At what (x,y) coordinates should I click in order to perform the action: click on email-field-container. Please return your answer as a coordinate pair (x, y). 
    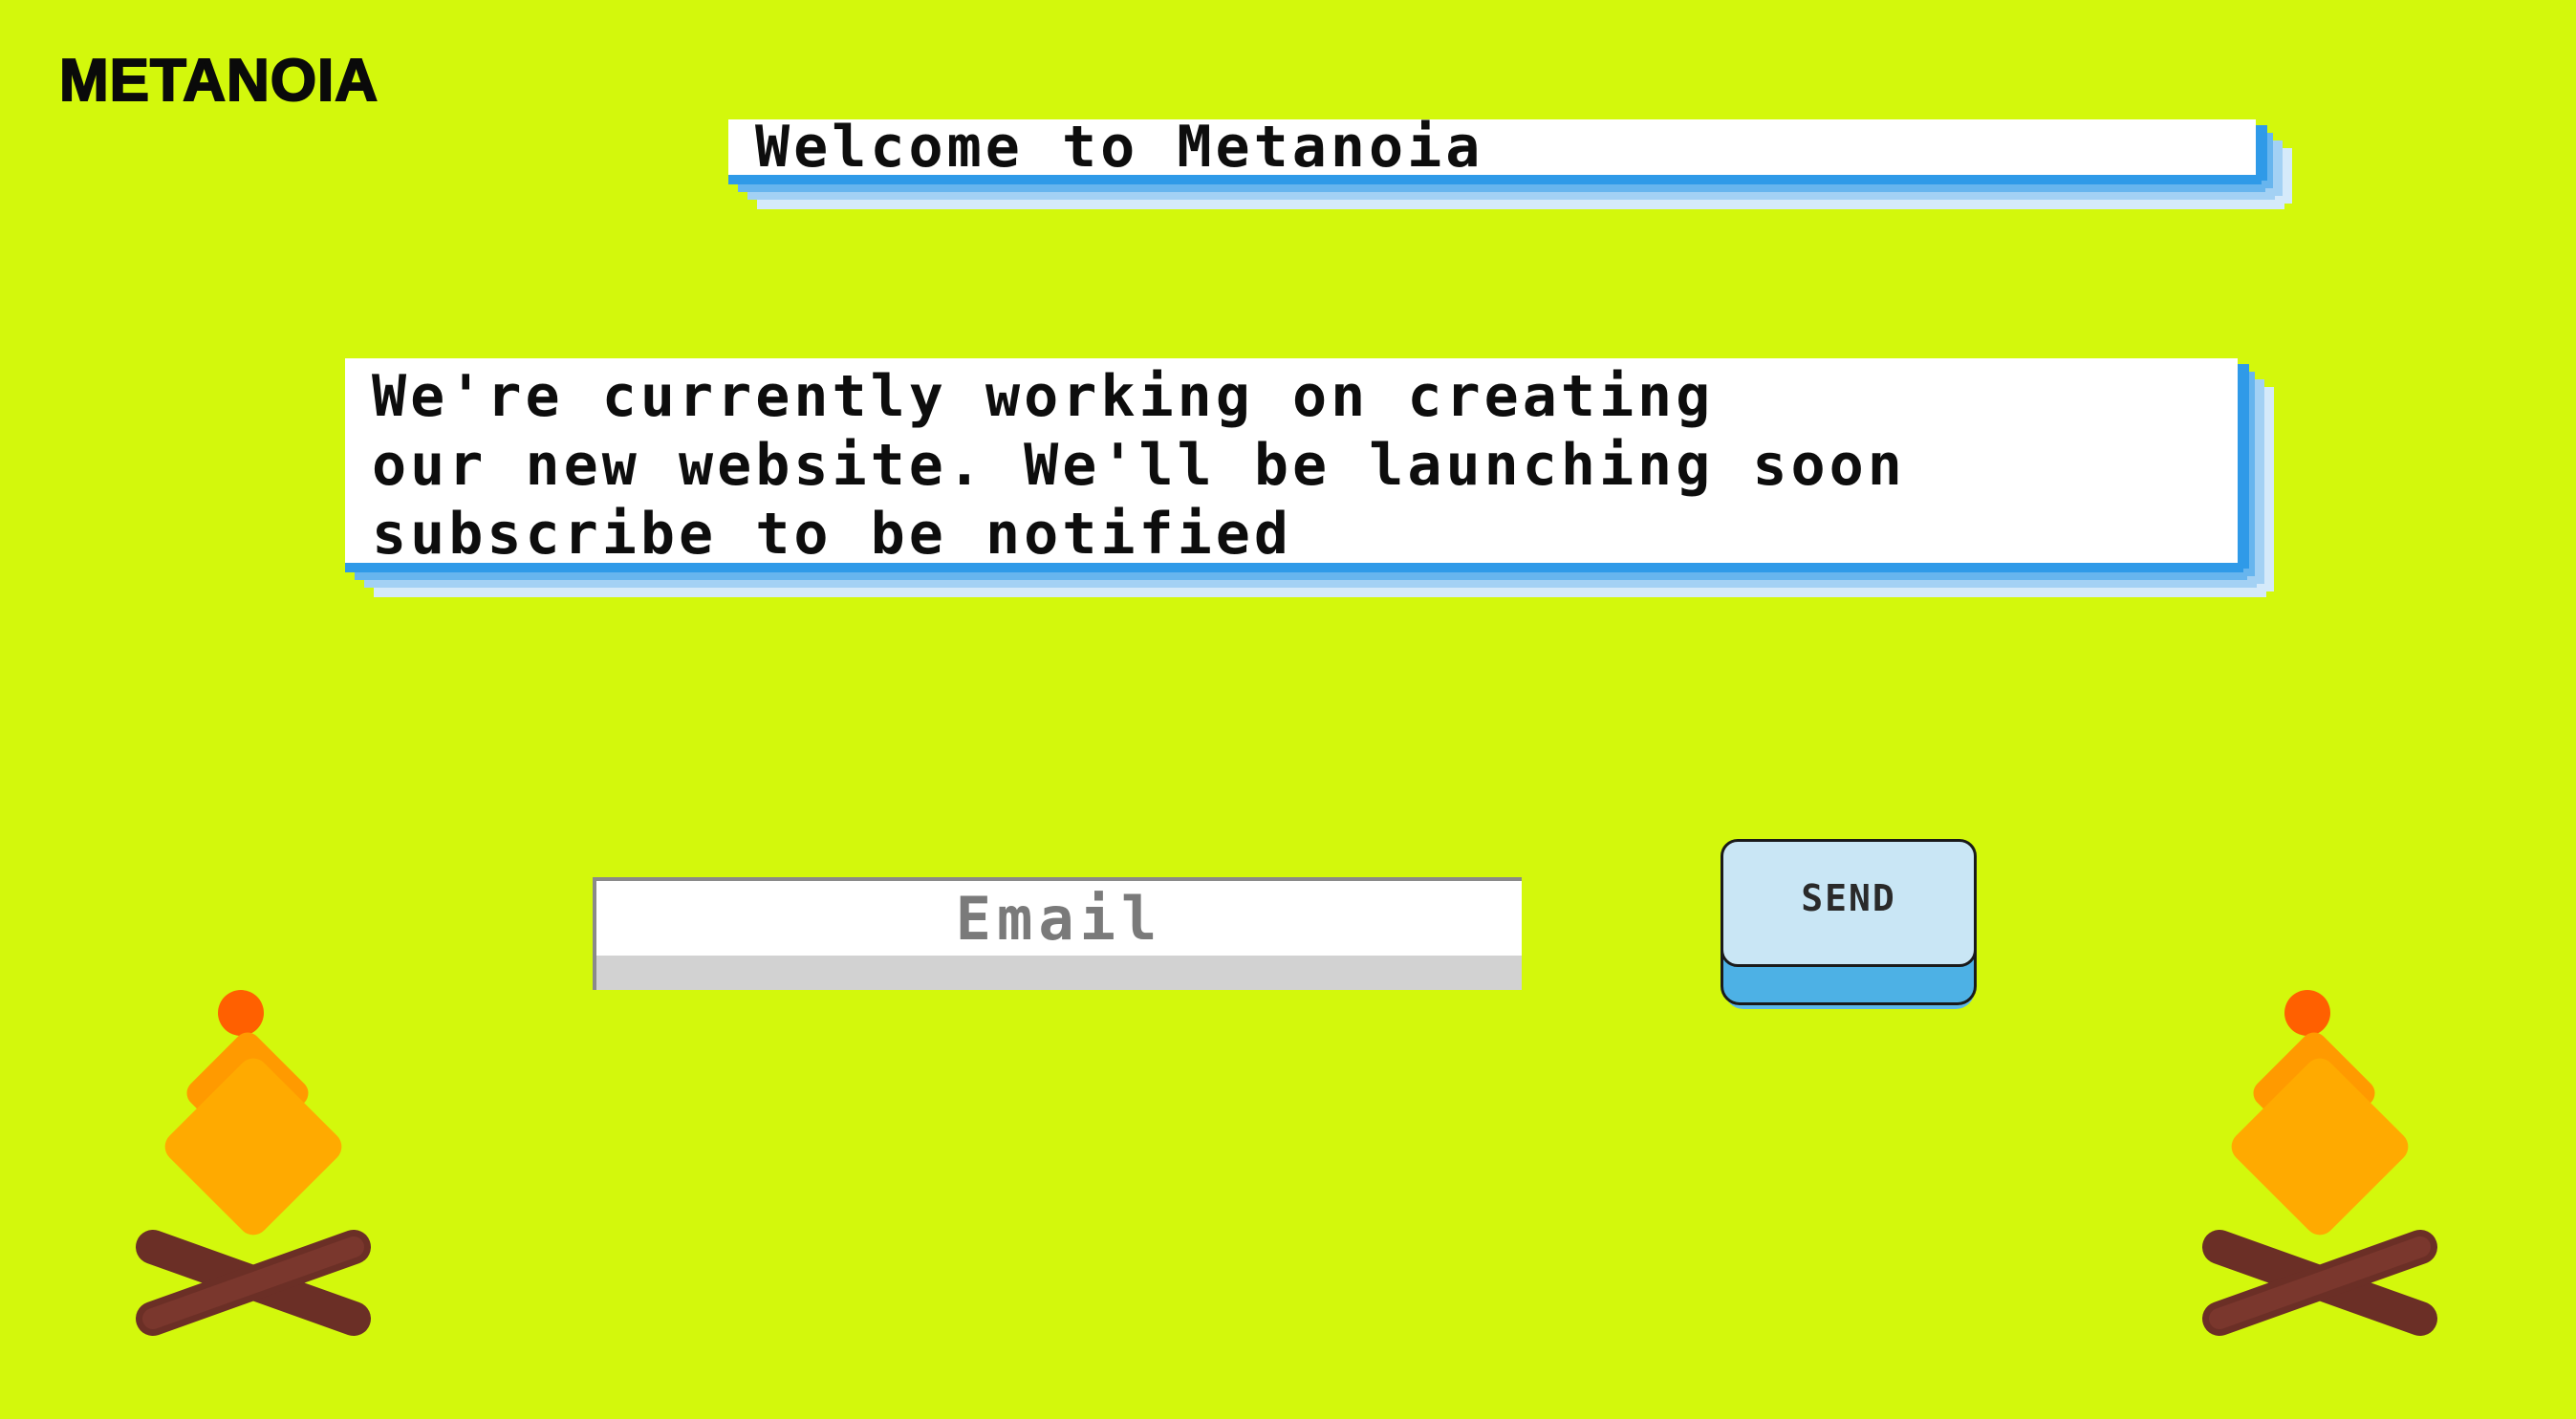
    Looking at the image, I should click on (1057, 934).